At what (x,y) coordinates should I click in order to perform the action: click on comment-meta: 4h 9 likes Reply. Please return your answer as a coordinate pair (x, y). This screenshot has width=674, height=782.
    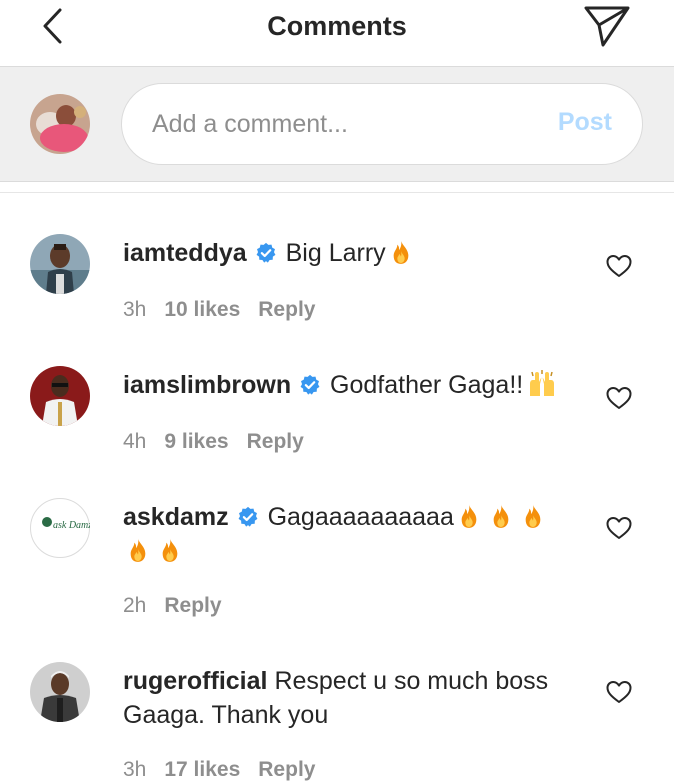
    Looking at the image, I should click on (222, 442).